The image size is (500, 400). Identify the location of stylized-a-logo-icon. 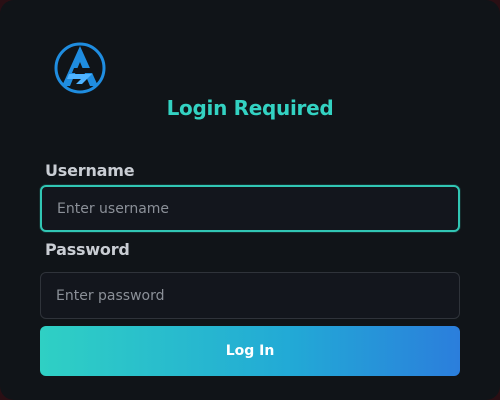
(80, 68).